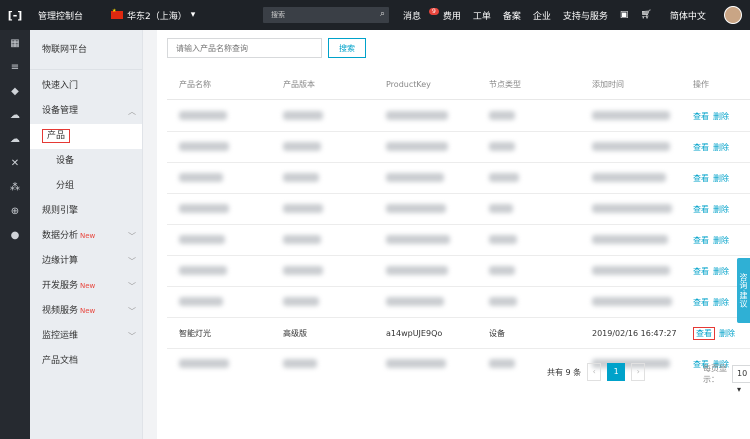 This screenshot has width=750, height=439. Describe the element at coordinates (608, 84) in the screenshot. I see `col-added-time: 添加时间` at that location.